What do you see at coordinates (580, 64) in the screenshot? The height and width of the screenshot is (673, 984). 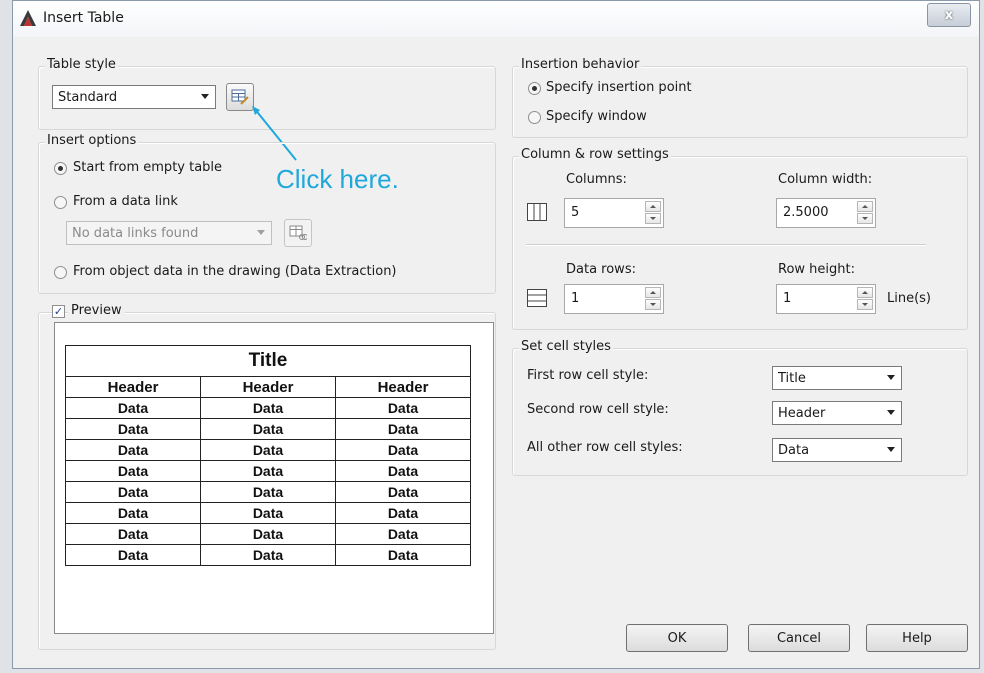 I see `insertion-behavior-label: Insertion behavior` at bounding box center [580, 64].